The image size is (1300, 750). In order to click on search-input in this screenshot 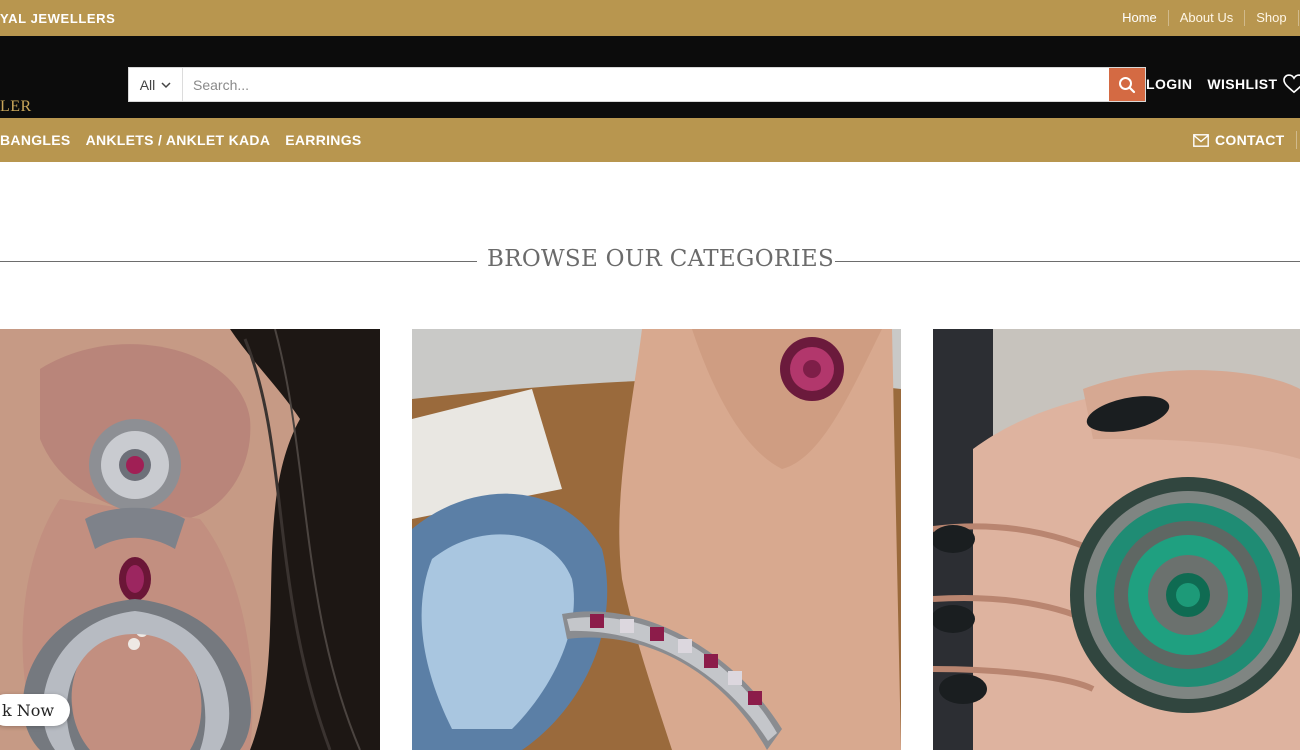, I will do `click(646, 84)`.